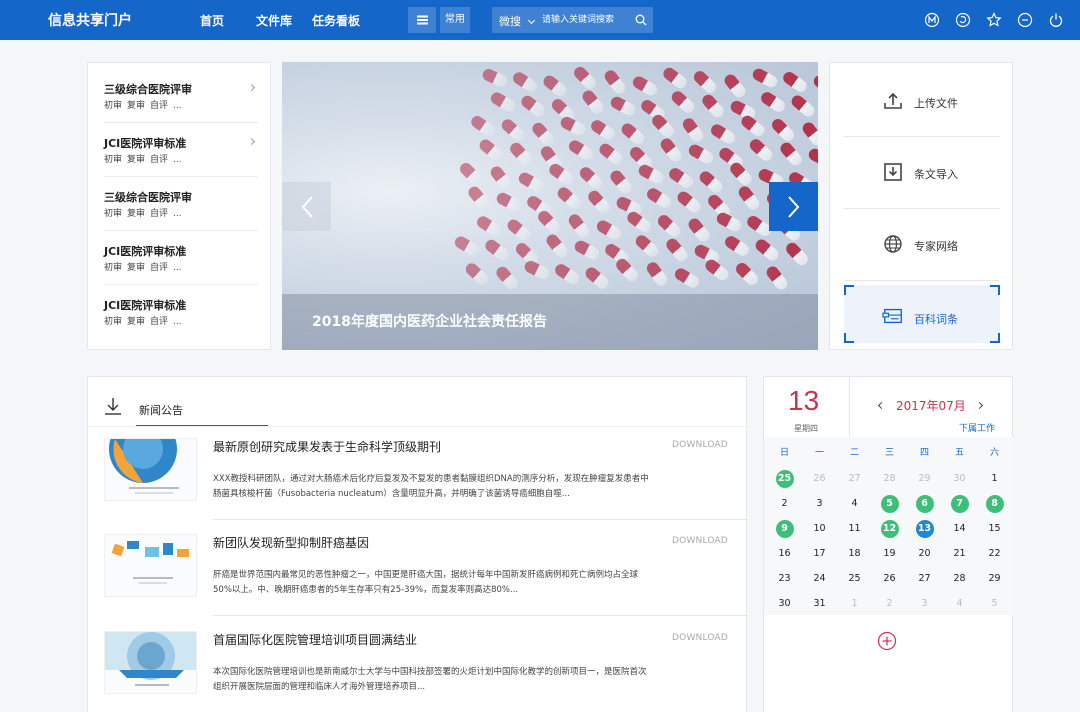 This screenshot has width=1080, height=712. I want to click on calendar-day: 22, so click(994, 554).